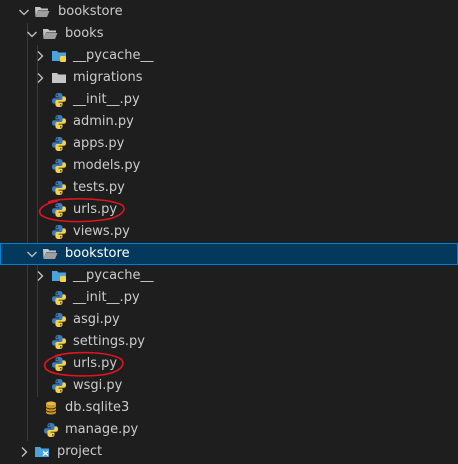 The image size is (458, 464). Describe the element at coordinates (96, 319) in the screenshot. I see `file-label: asgi.py` at that location.